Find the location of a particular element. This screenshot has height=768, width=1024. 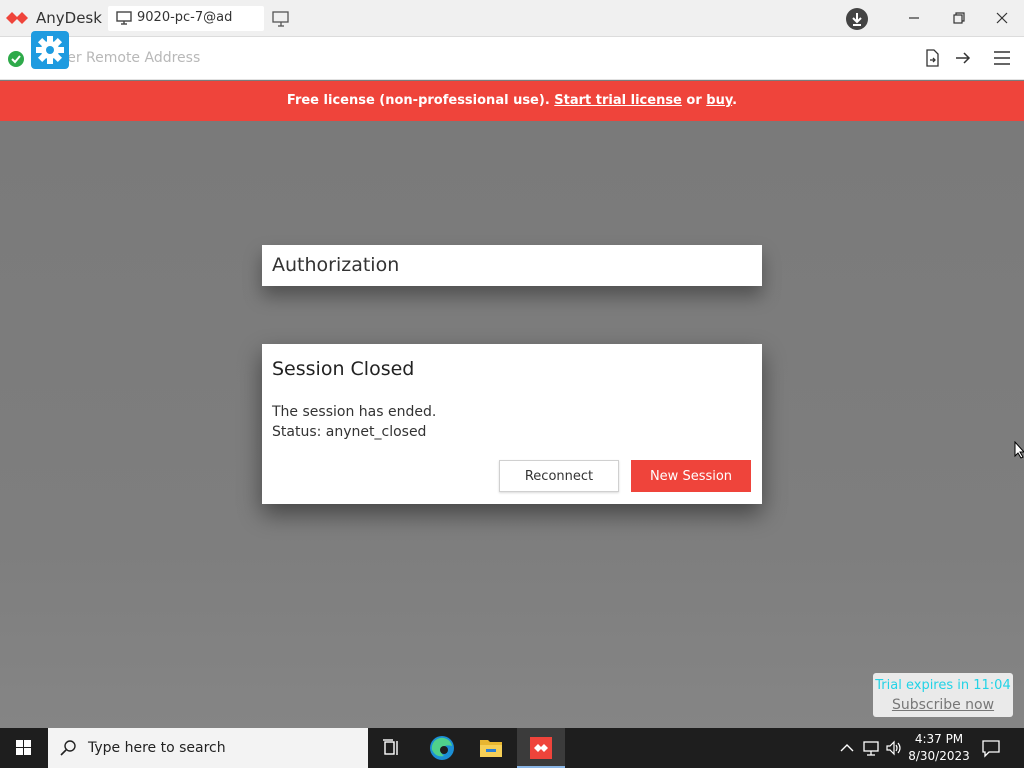

volume-icon is located at coordinates (894, 748).